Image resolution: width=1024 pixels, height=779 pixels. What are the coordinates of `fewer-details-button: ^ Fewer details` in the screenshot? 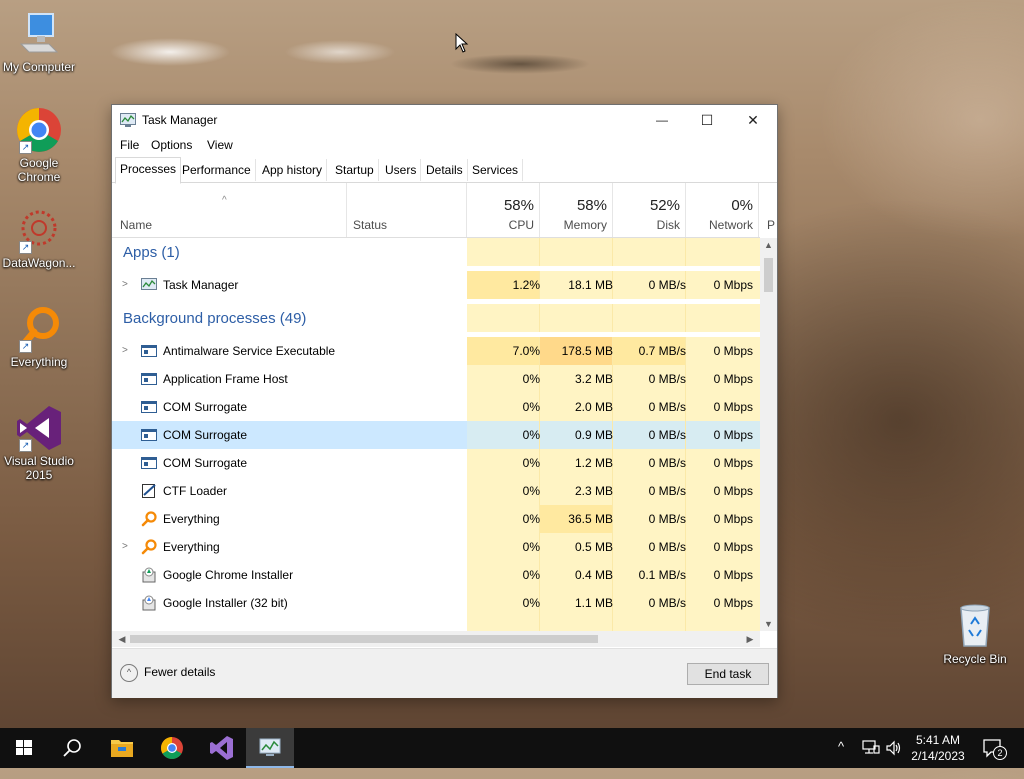 It's located at (167, 673).